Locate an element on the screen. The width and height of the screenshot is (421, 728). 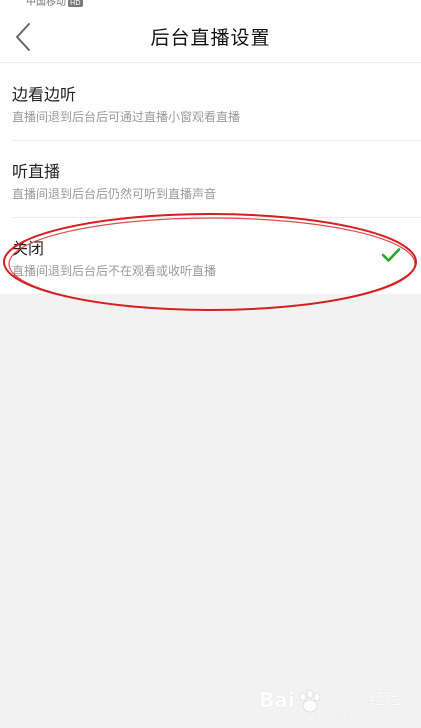
status-bar: 中国移动 HD is located at coordinates (210, 4).